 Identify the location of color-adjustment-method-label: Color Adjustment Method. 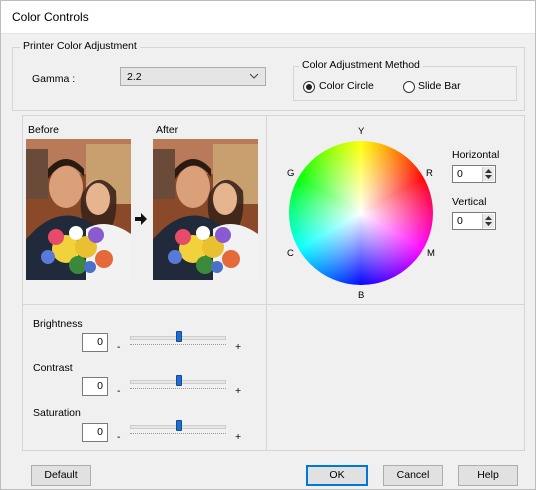
(361, 65).